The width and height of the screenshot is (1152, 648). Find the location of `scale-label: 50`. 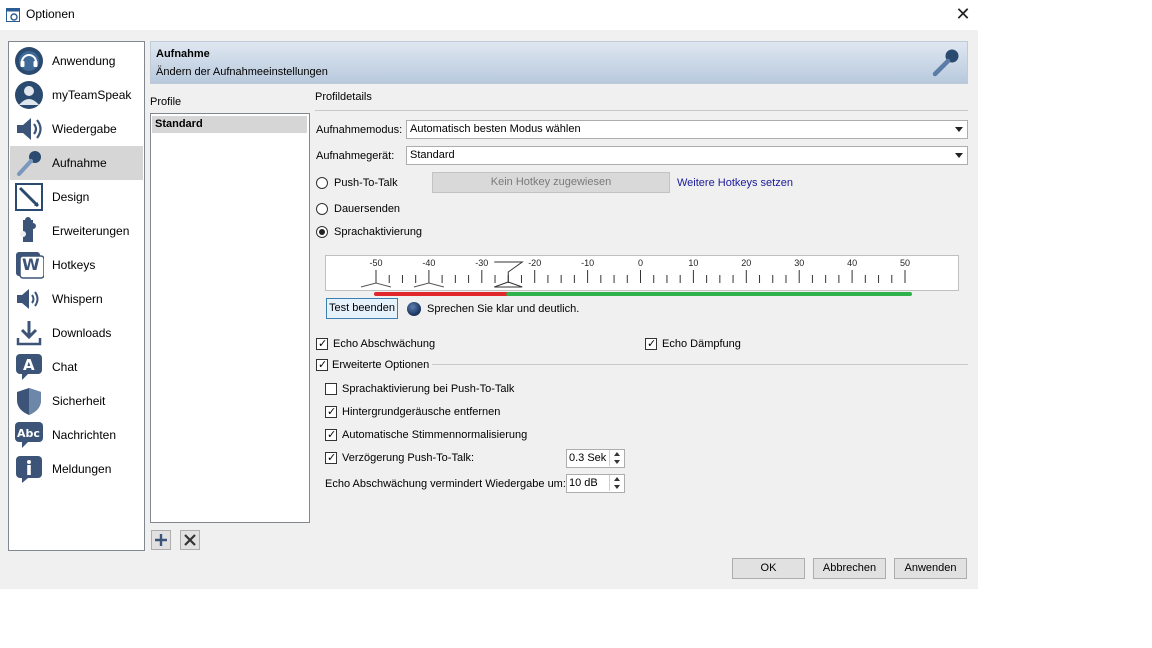

scale-label: 50 is located at coordinates (905, 263).